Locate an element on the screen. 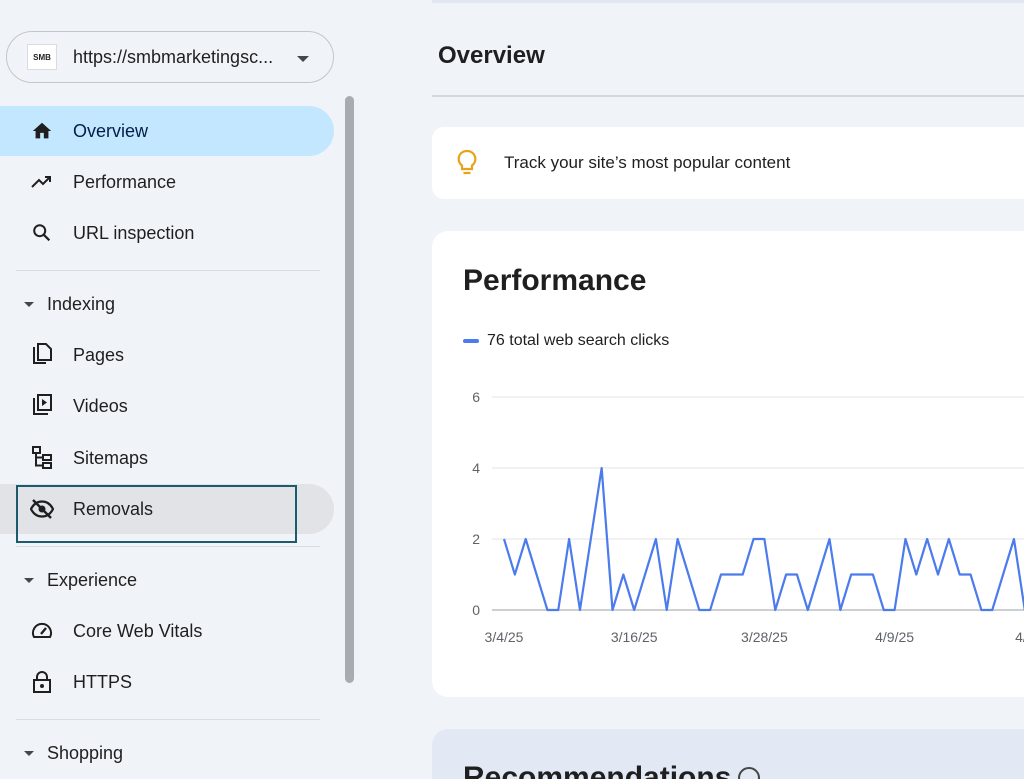 The height and width of the screenshot is (779, 1024). title-divider is located at coordinates (728, 96).